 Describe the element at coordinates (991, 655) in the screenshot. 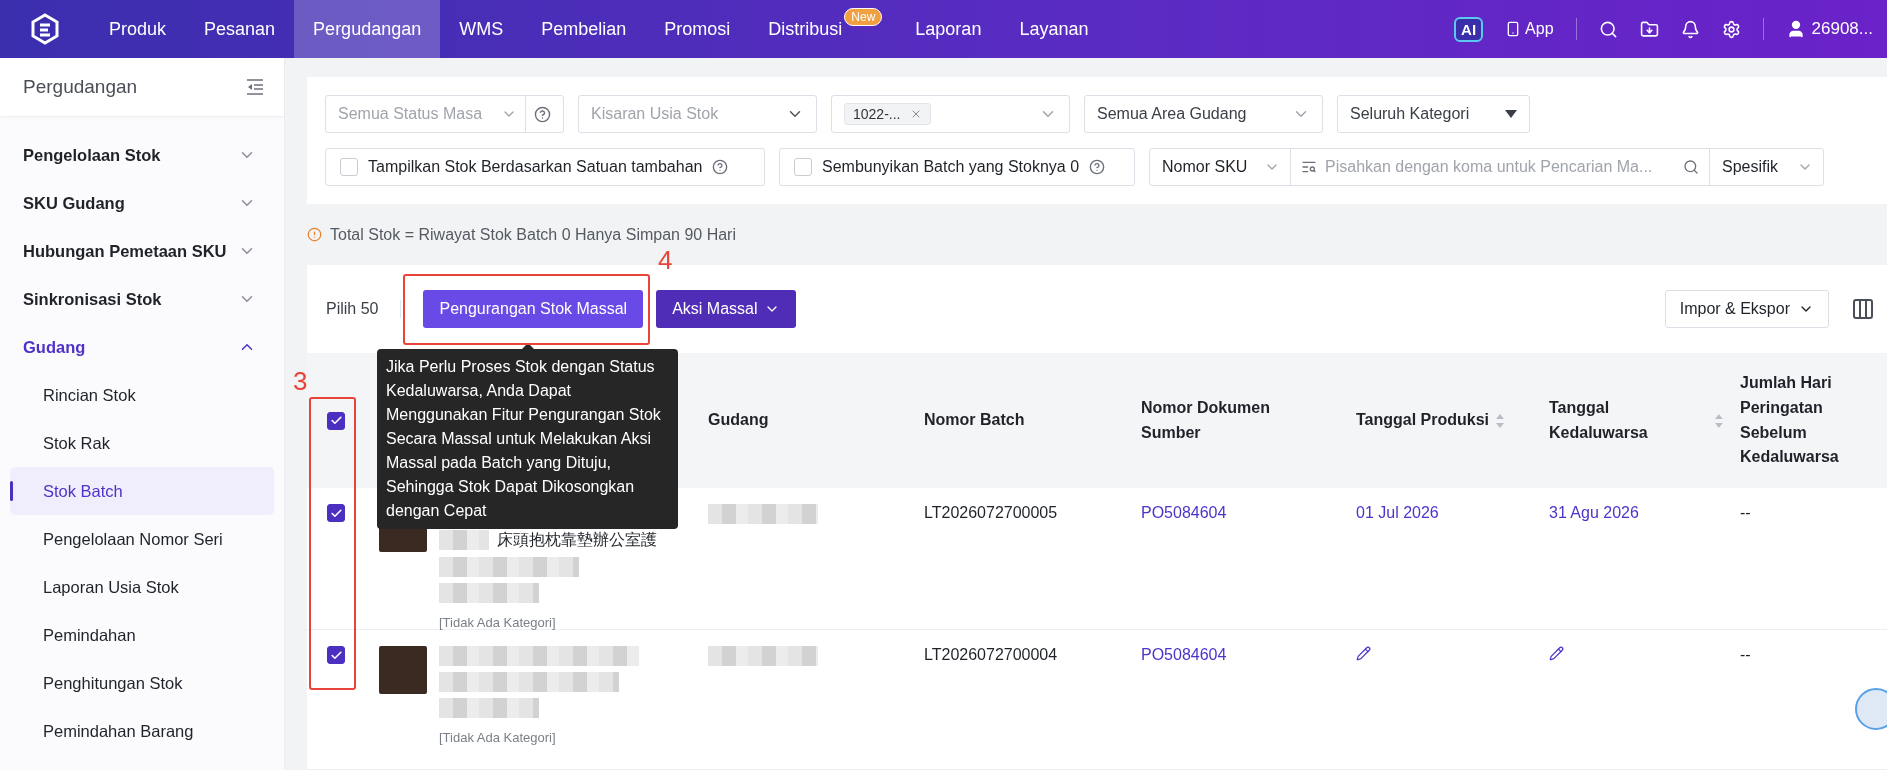

I see `batch-number: LT2026072700004` at that location.